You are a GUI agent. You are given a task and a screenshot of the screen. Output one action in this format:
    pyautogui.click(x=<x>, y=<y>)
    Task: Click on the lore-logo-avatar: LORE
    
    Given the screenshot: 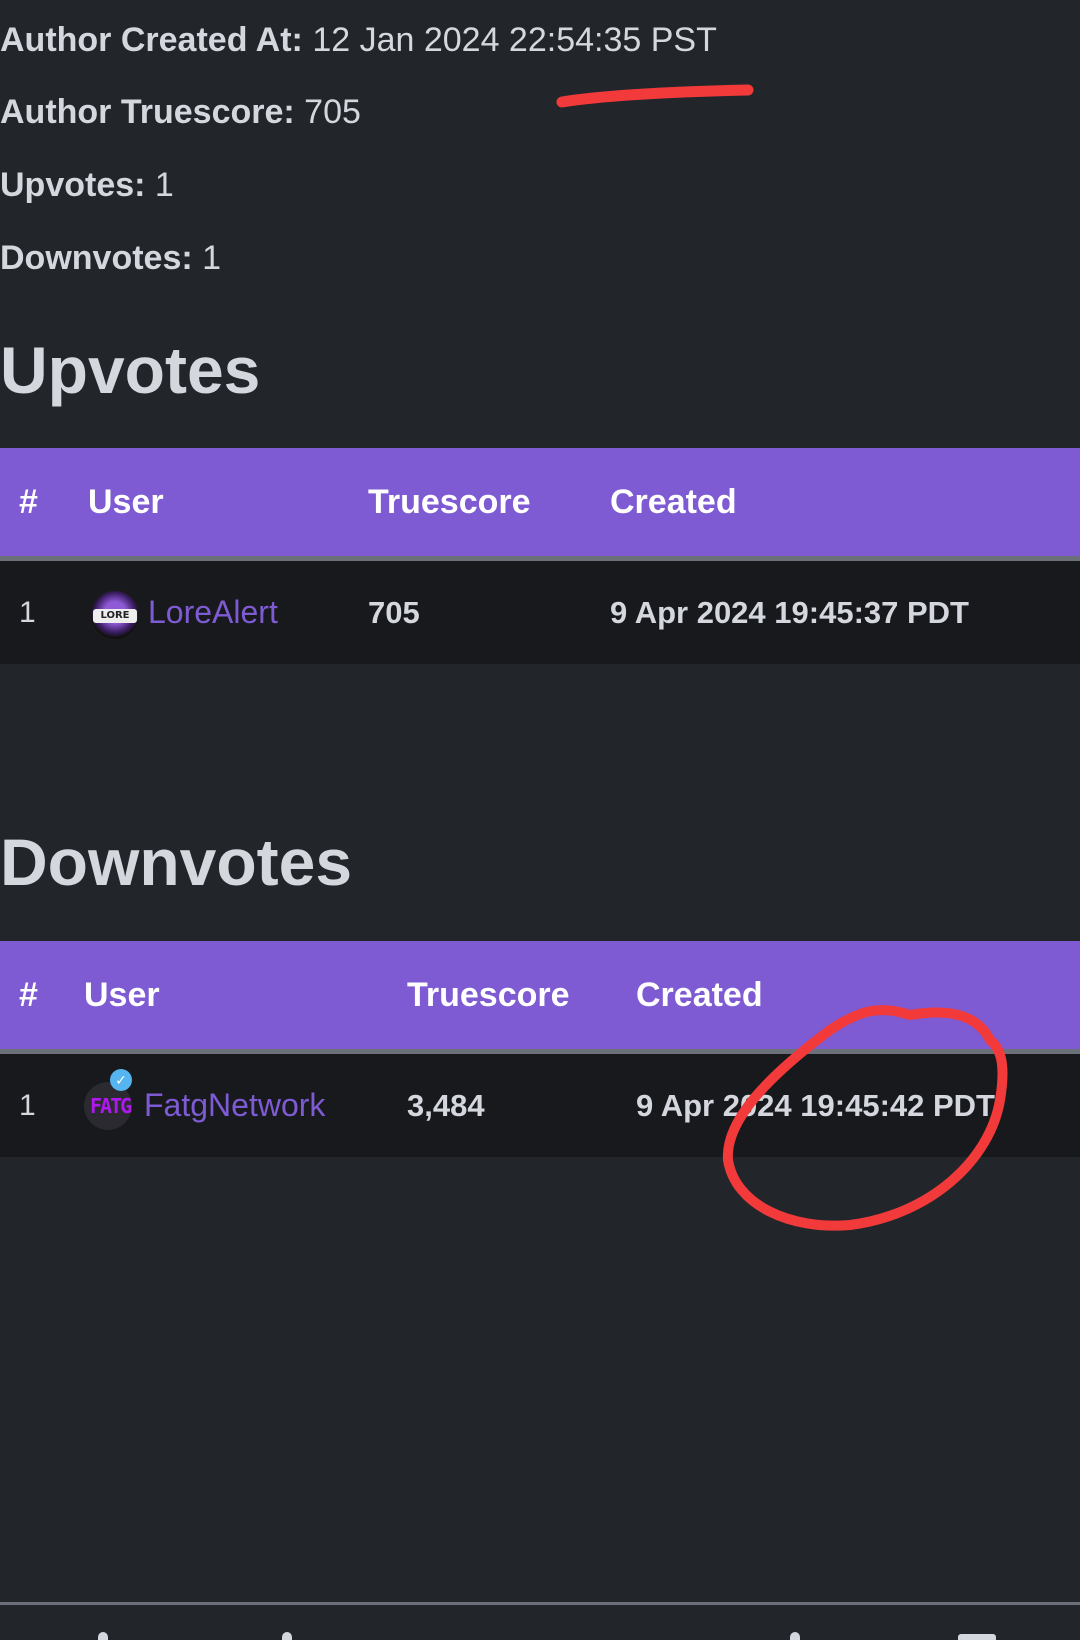 What is the action you would take?
    pyautogui.click(x=115, y=615)
    